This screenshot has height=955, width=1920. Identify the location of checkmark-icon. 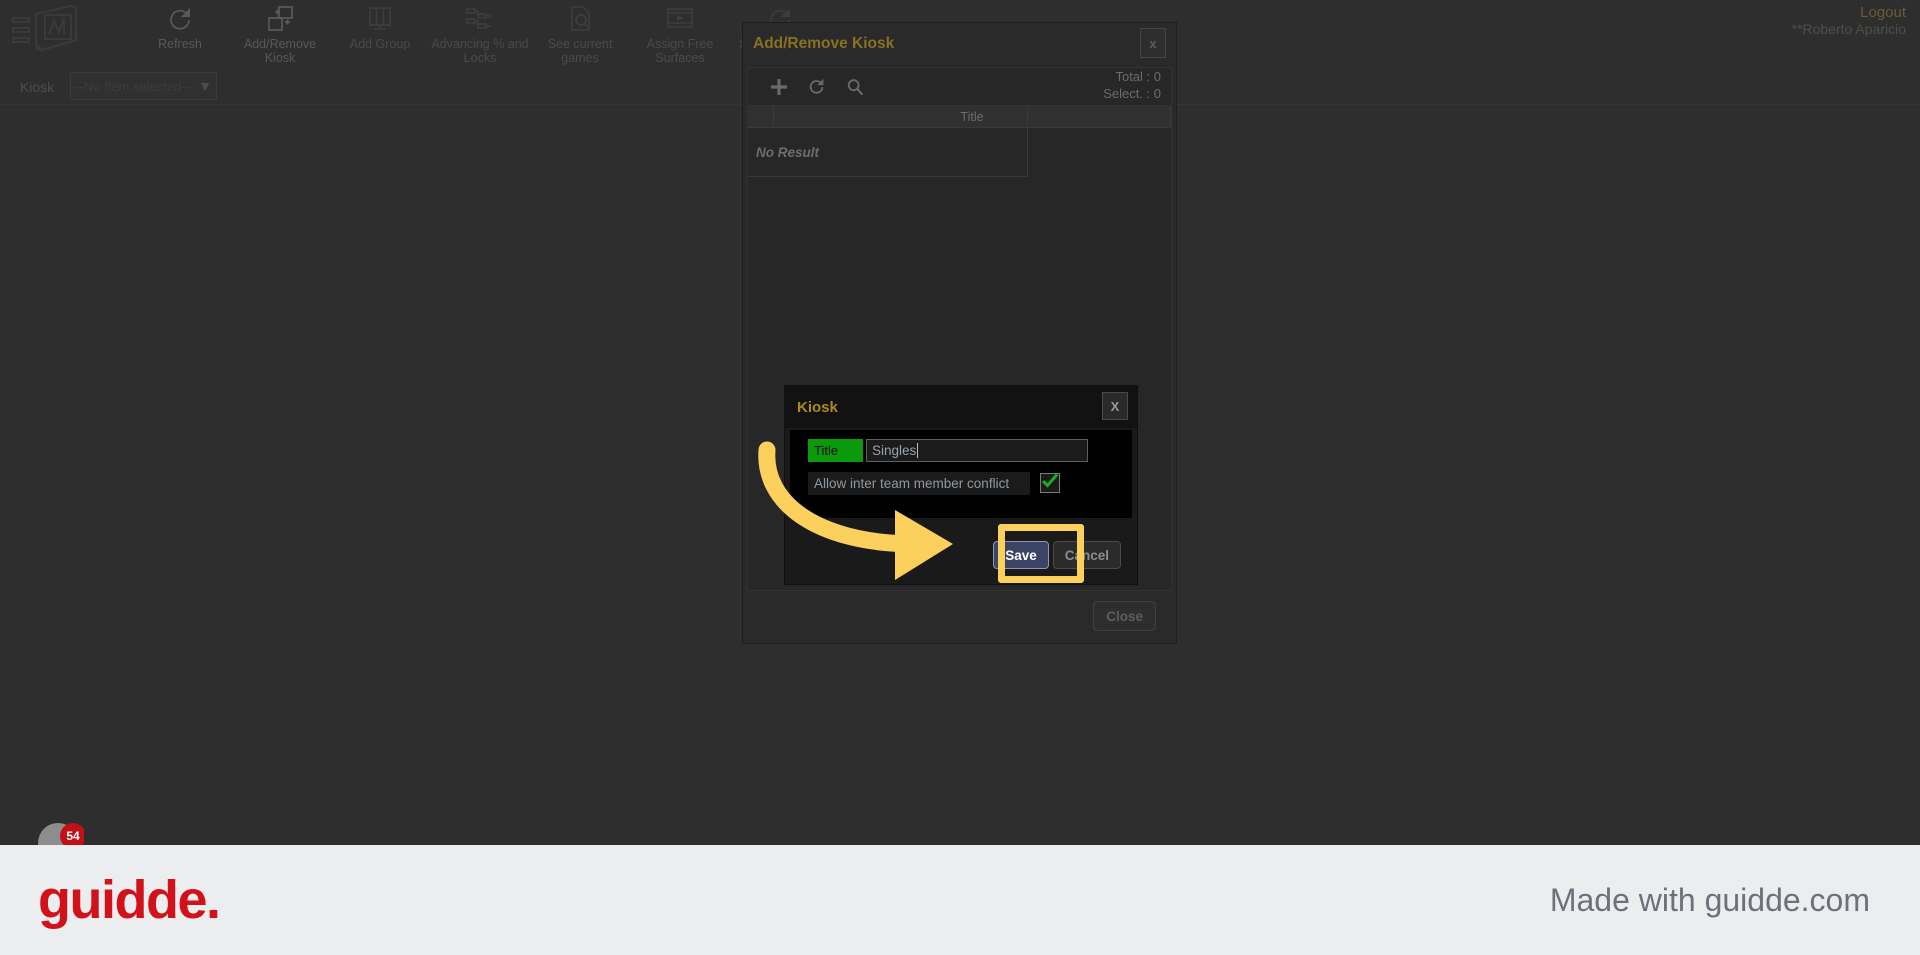
(1050, 483).